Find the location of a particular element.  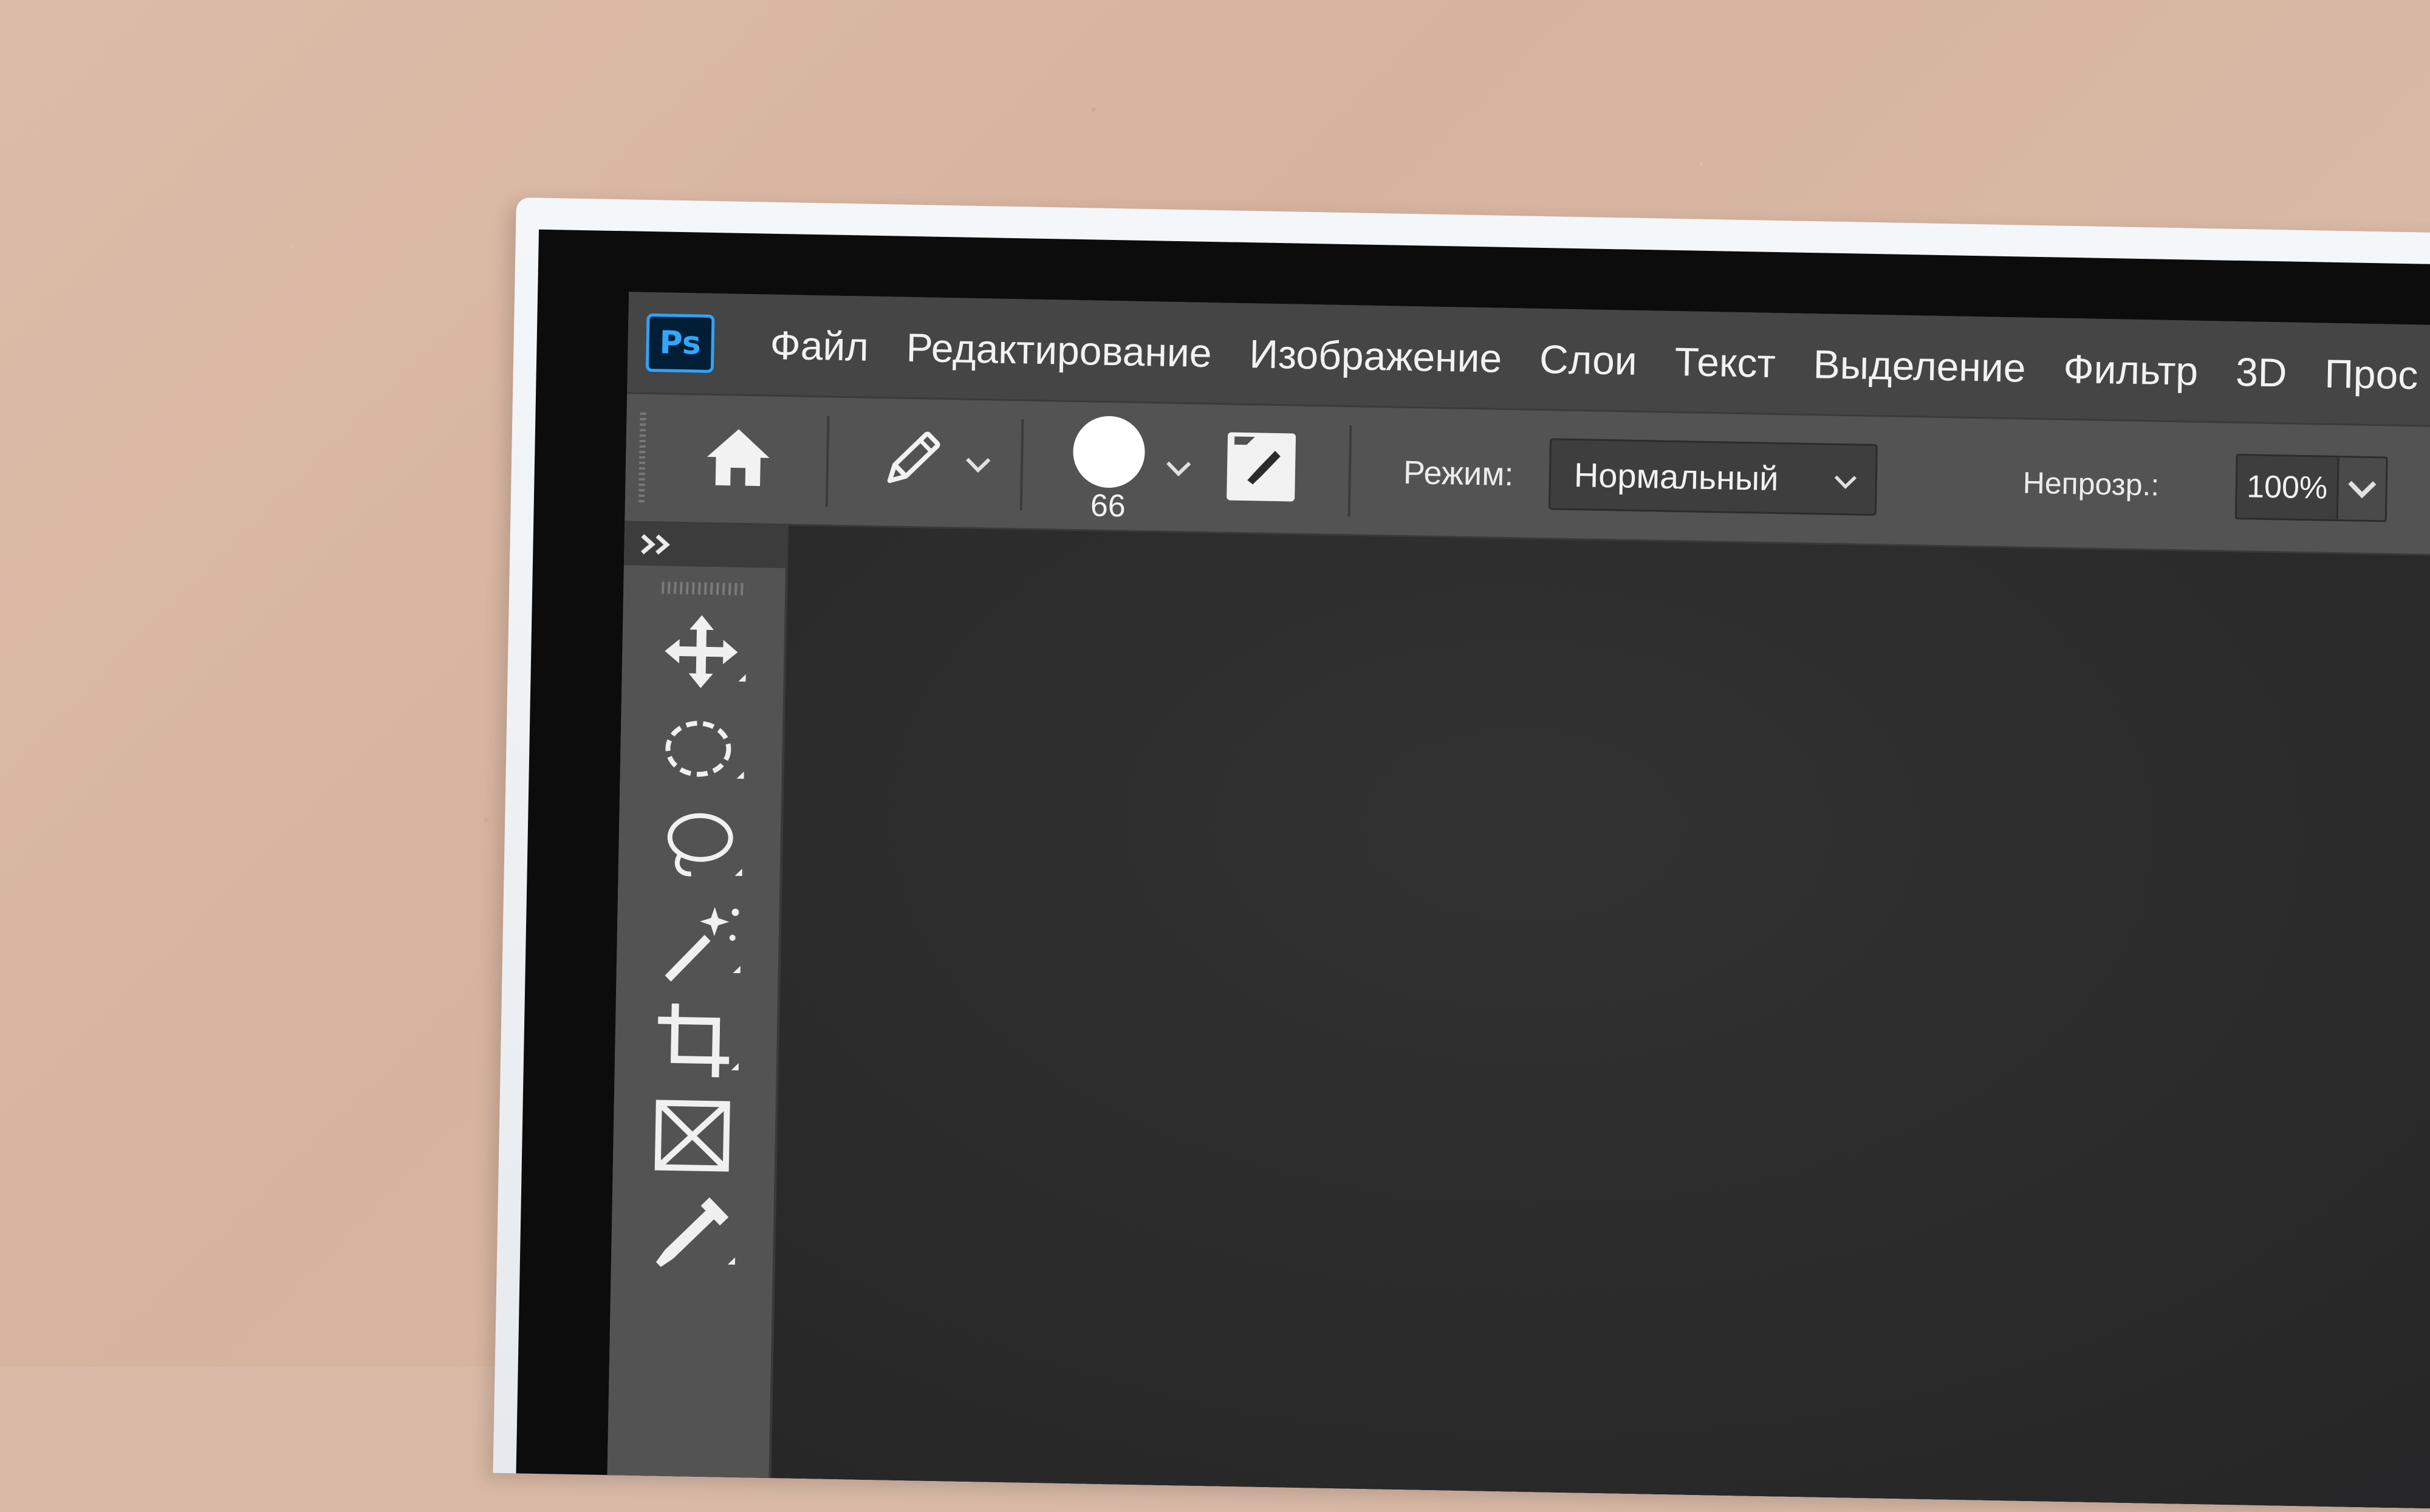

brush-preset-picker: 66 is located at coordinates (1109, 469).